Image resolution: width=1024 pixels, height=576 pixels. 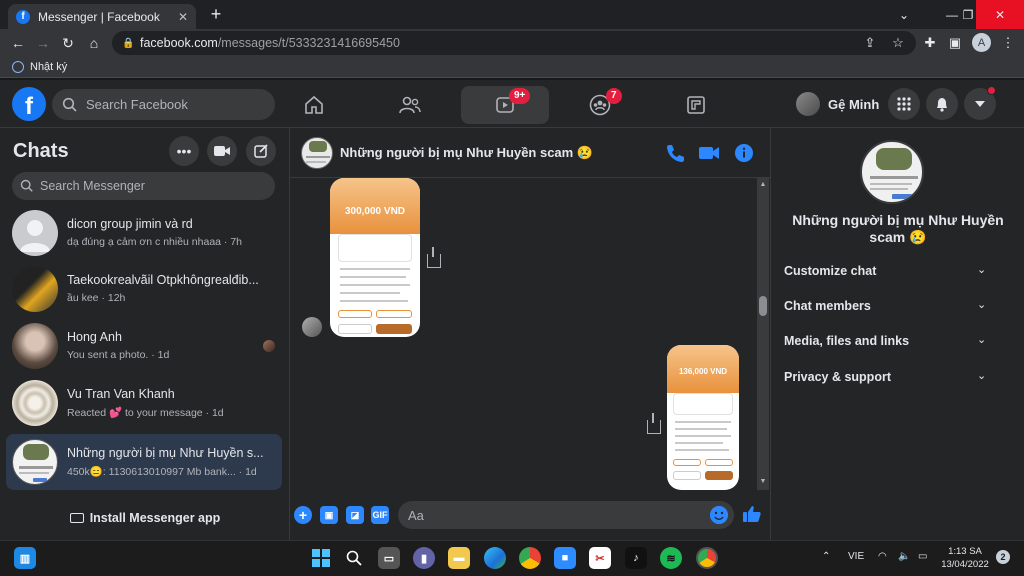 What do you see at coordinates (43, 43) in the screenshot?
I see `forward-icon: →` at bounding box center [43, 43].